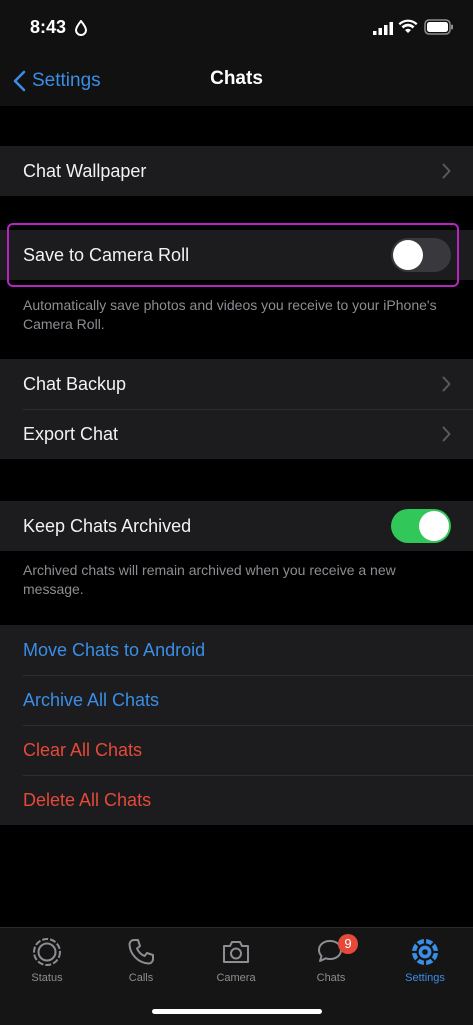  Describe the element at coordinates (47, 952) in the screenshot. I see `status-icon` at that location.